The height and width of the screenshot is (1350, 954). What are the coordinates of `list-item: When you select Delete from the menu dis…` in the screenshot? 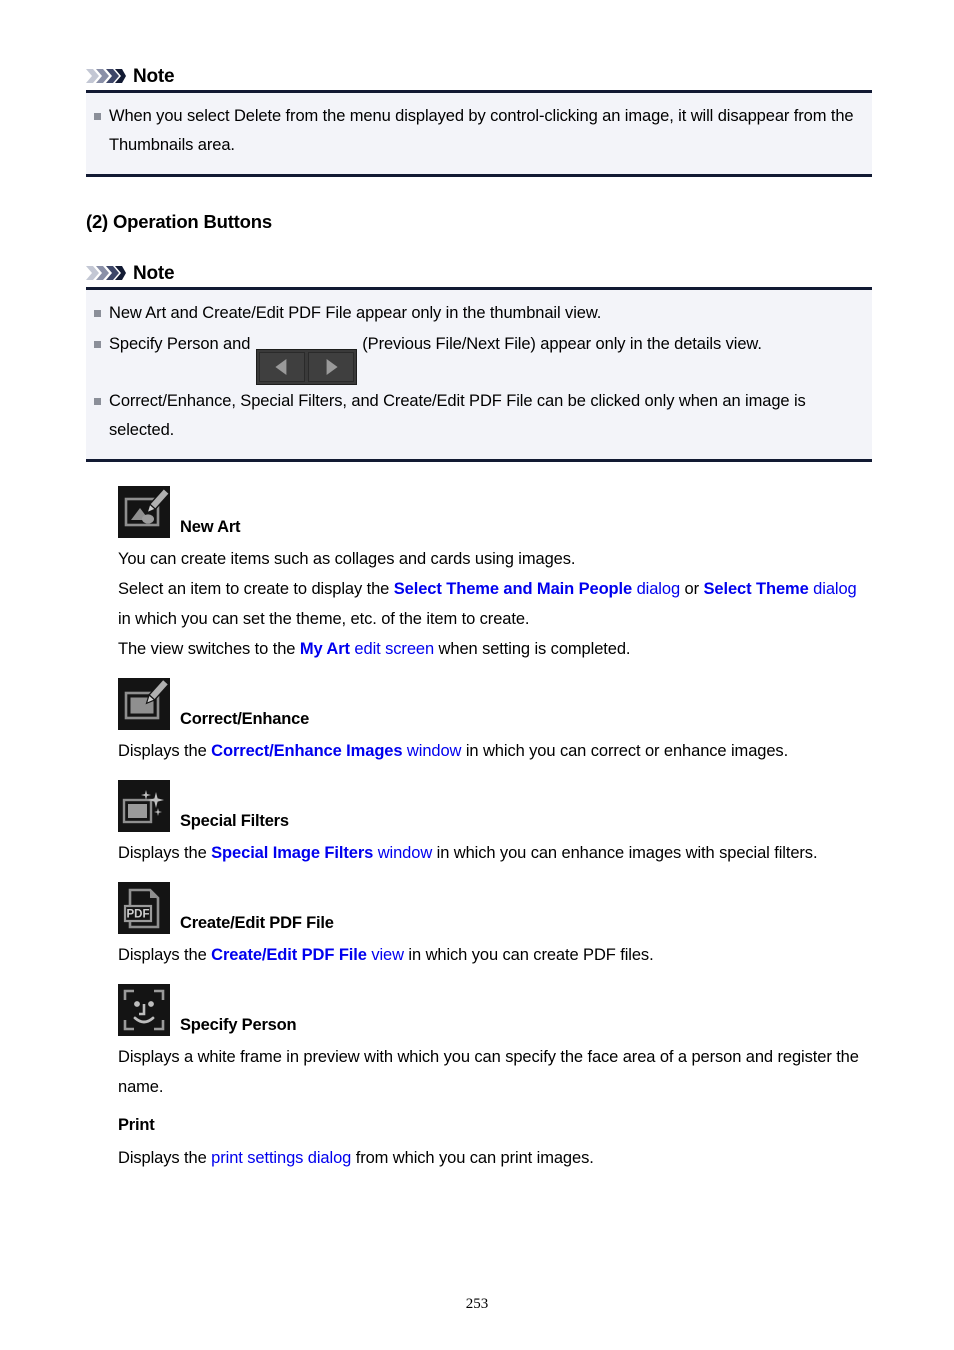 It's located at (479, 131).